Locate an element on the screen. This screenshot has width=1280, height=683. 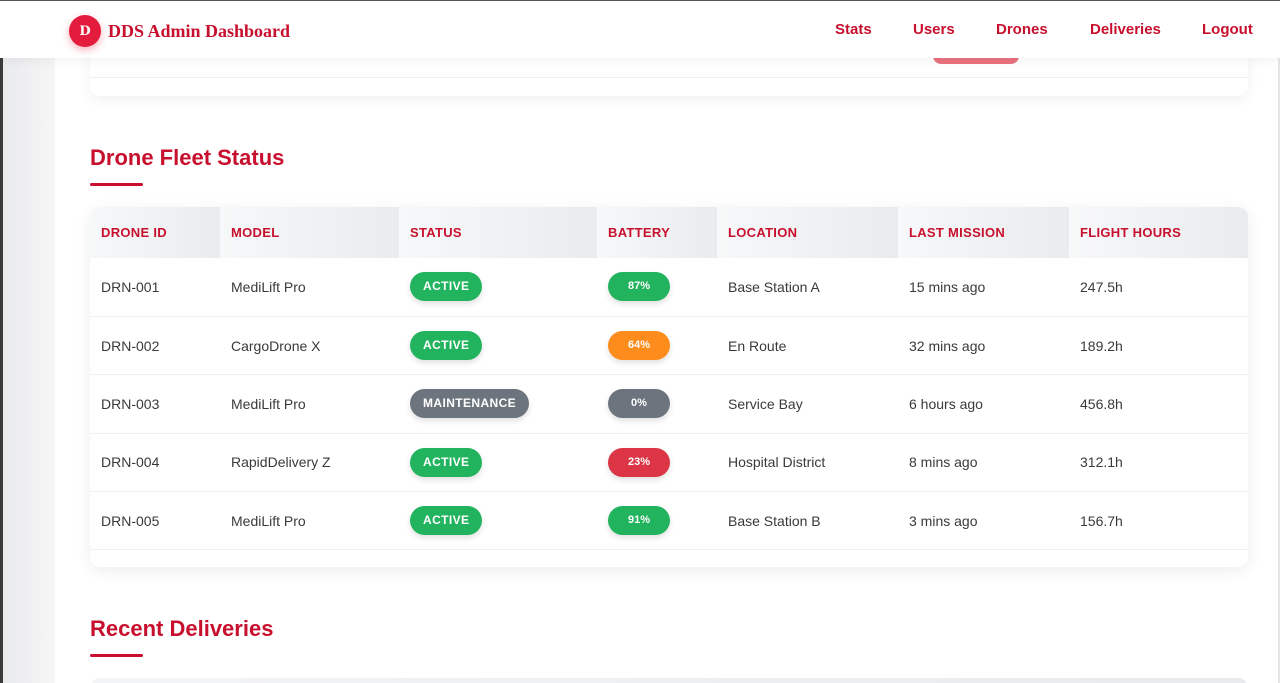
deliveries-section-title: Recent Deliveries is located at coordinates (182, 628).